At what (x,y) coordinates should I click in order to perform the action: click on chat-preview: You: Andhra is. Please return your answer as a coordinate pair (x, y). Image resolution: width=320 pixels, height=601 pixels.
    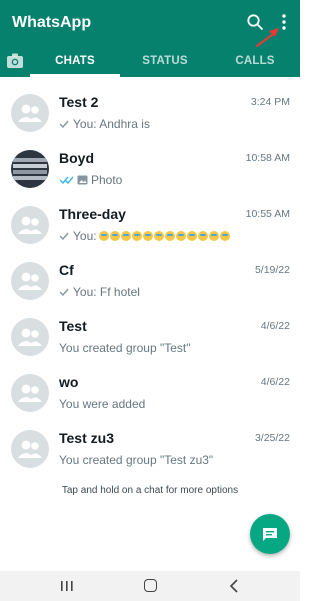
    Looking at the image, I should click on (104, 124).